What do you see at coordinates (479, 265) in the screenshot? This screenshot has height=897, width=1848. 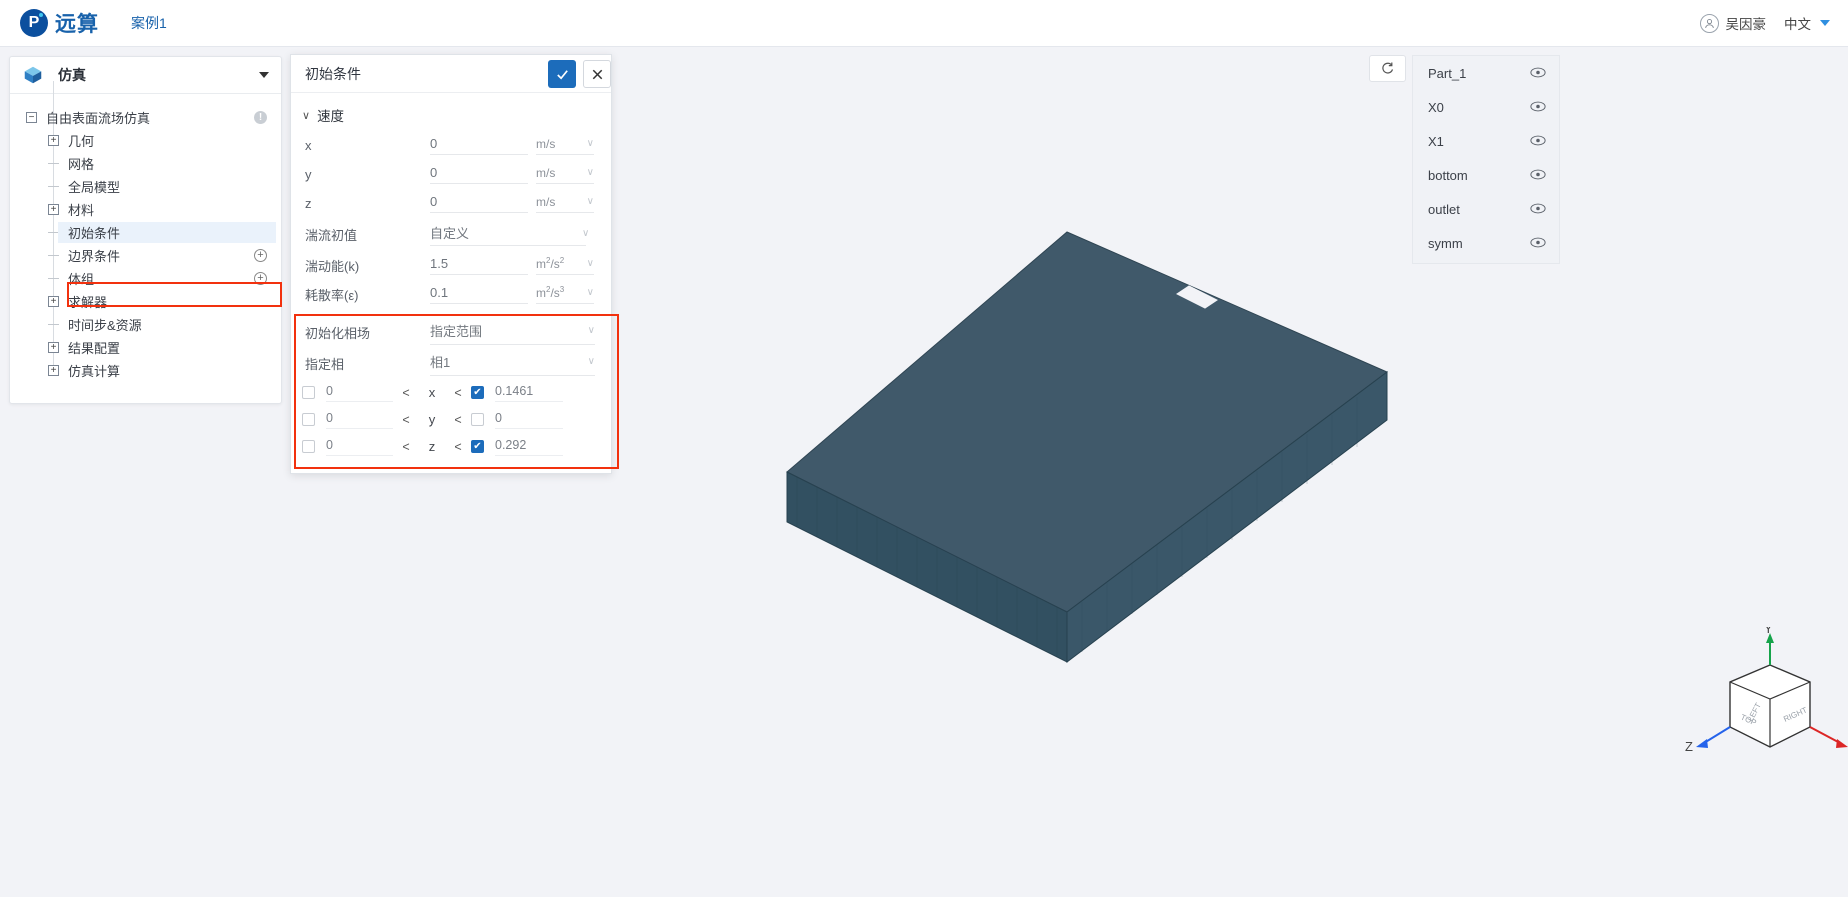 I see `turbulence-k-input: 1.5` at bounding box center [479, 265].